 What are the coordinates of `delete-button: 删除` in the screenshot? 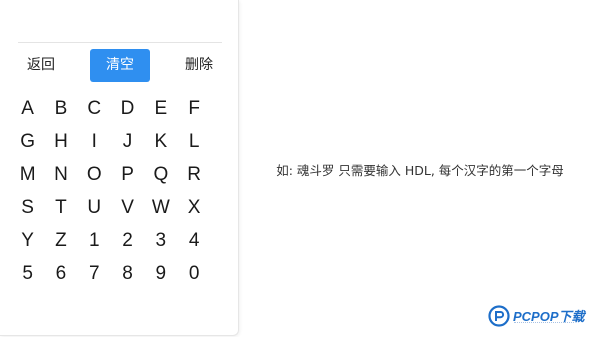 It's located at (199, 65).